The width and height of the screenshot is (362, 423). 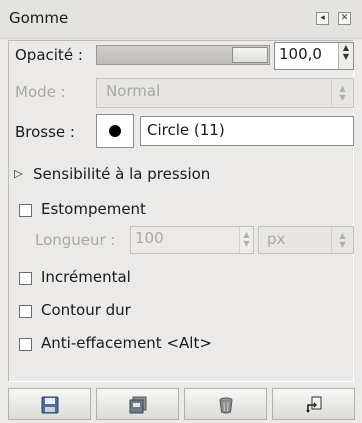 I want to click on incremental-checkbox, so click(x=25, y=278).